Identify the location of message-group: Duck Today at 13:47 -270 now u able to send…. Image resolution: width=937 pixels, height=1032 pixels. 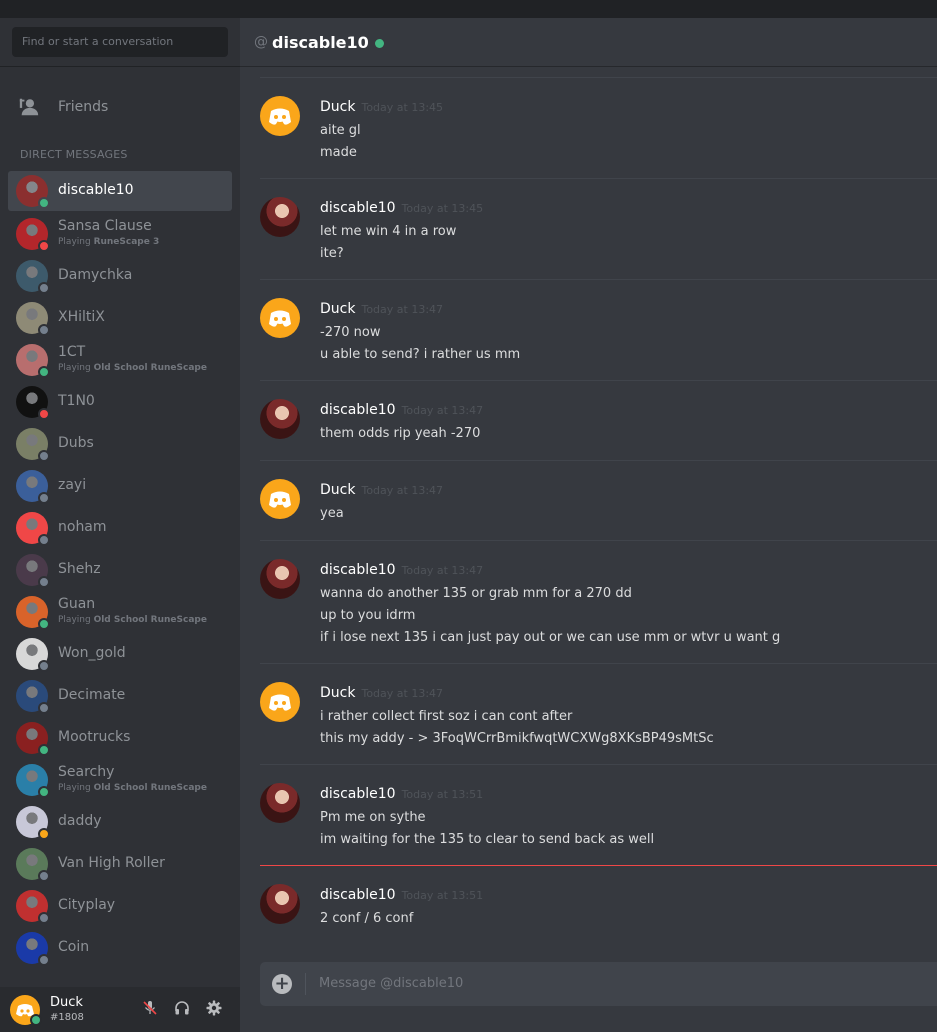
(598, 329).